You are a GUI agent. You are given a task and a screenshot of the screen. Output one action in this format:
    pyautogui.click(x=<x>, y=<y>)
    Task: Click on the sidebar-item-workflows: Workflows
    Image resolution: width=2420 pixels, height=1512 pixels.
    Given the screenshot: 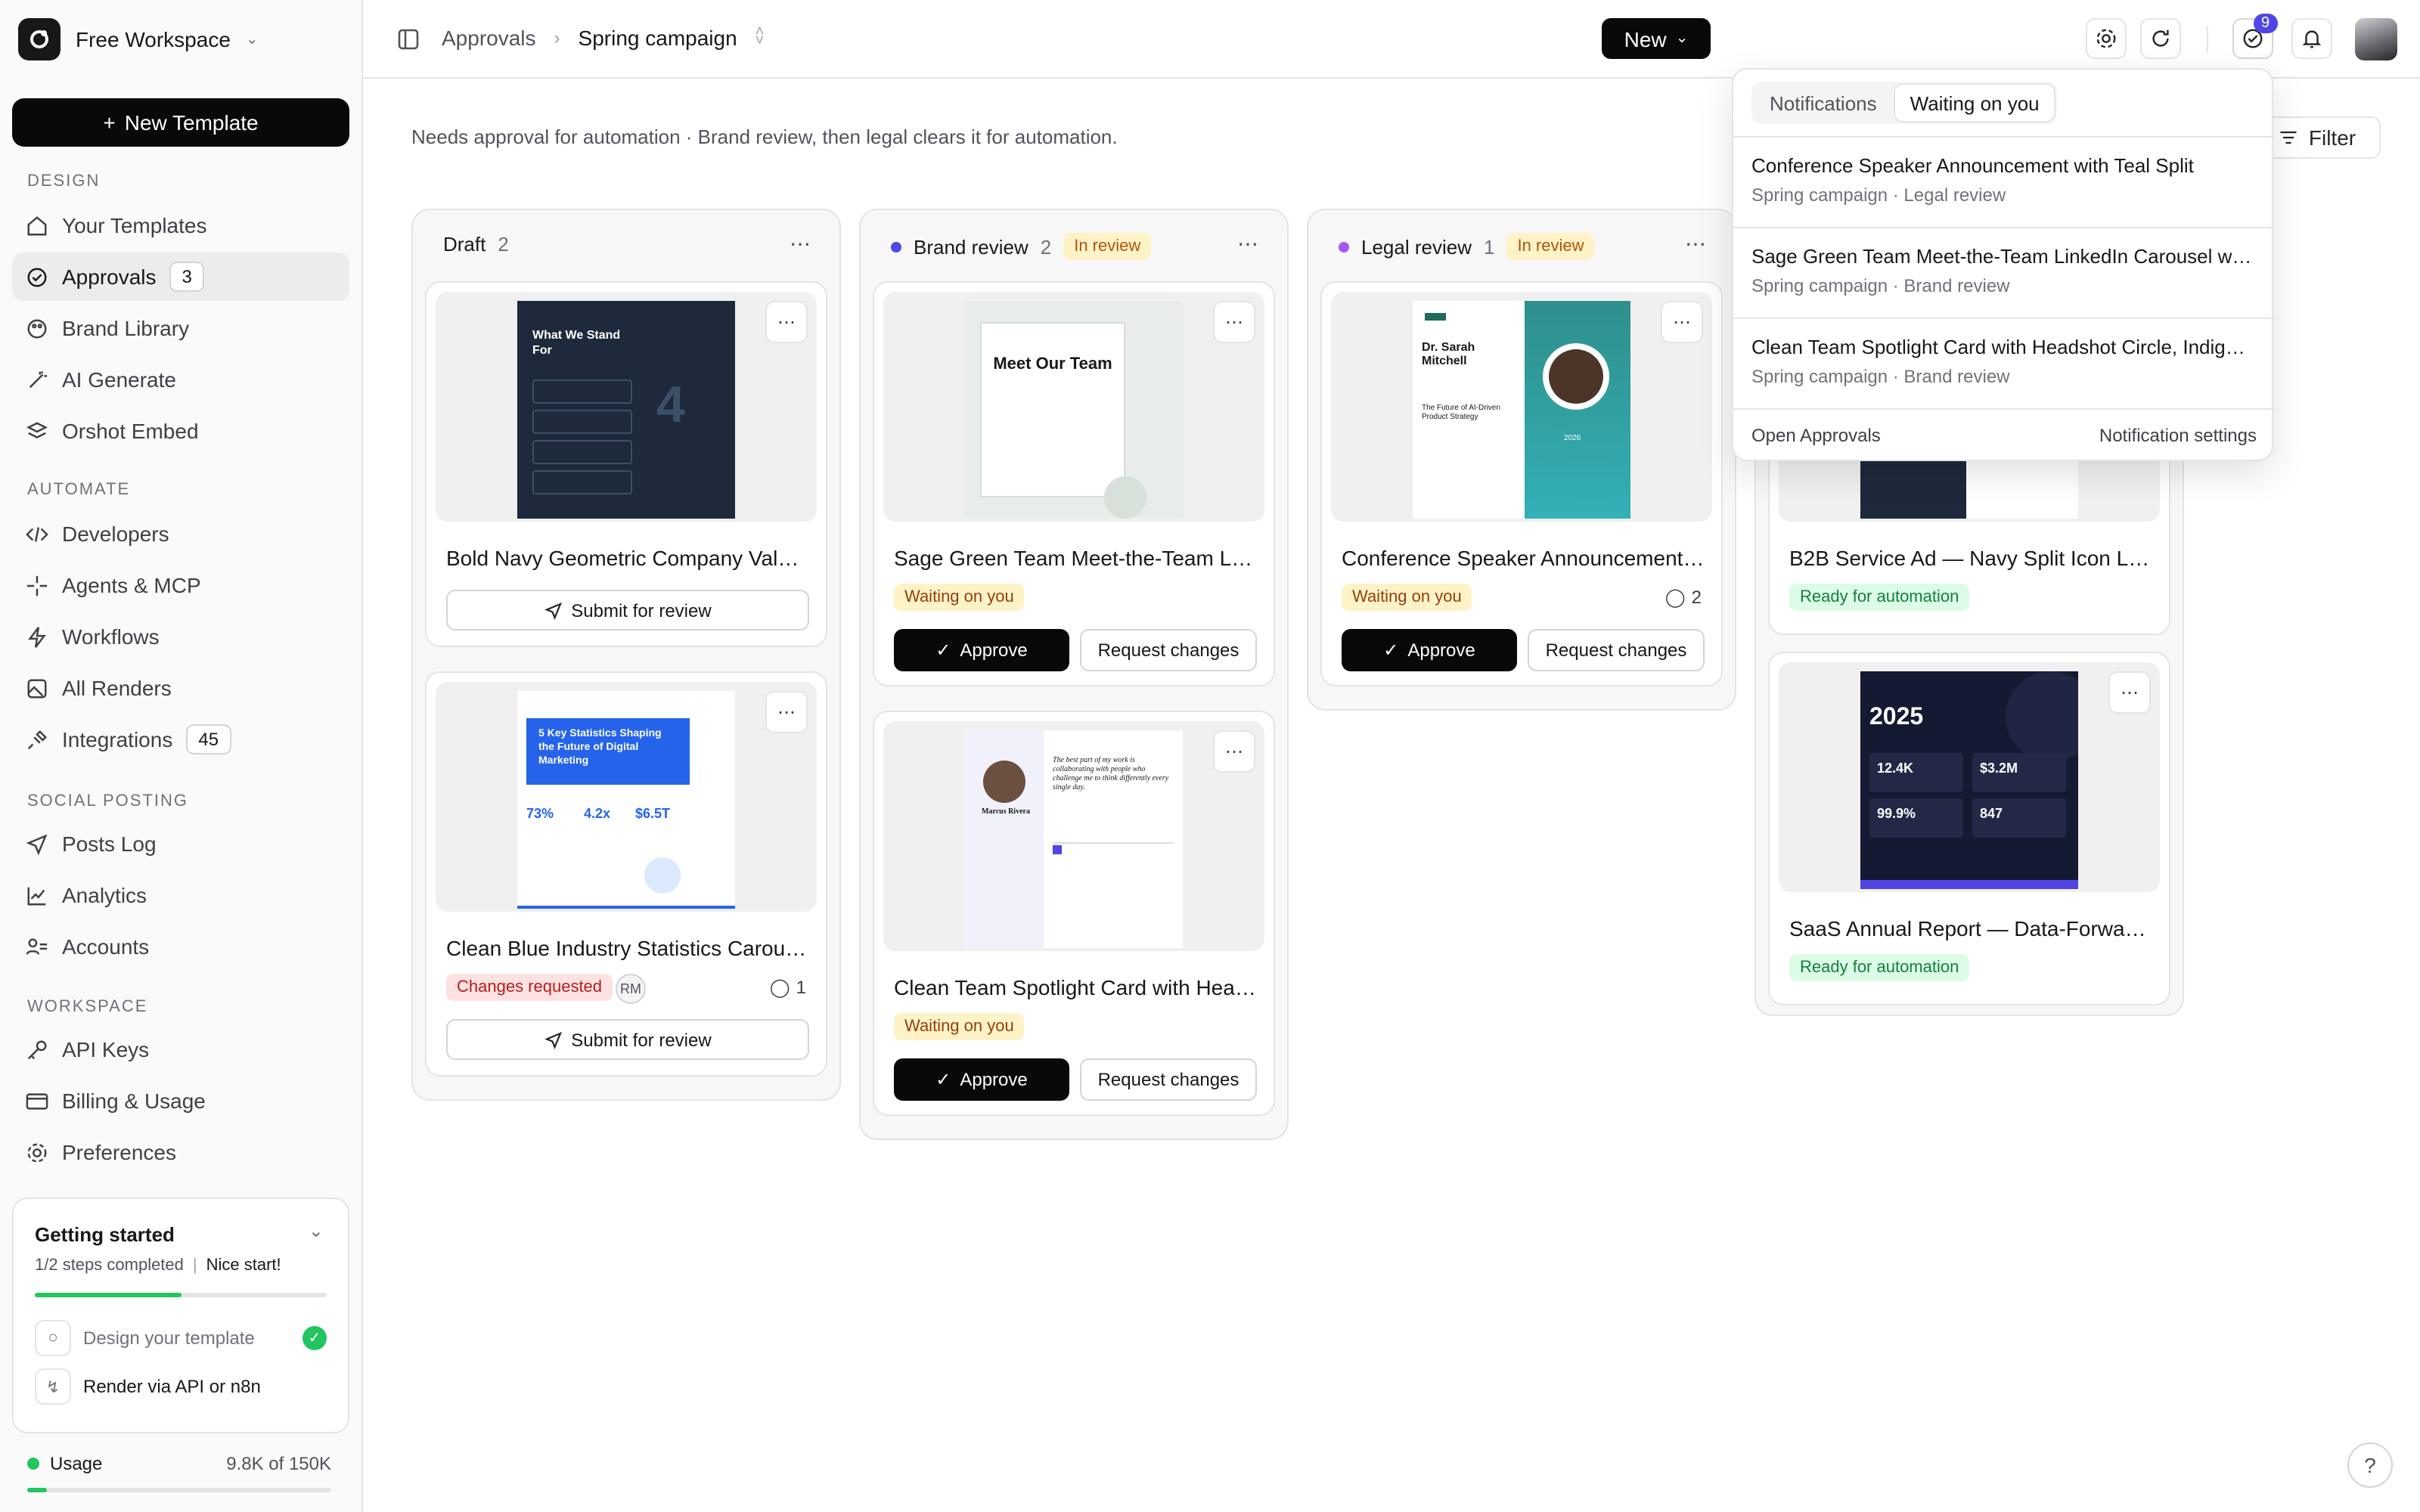 What is the action you would take?
    pyautogui.click(x=180, y=636)
    